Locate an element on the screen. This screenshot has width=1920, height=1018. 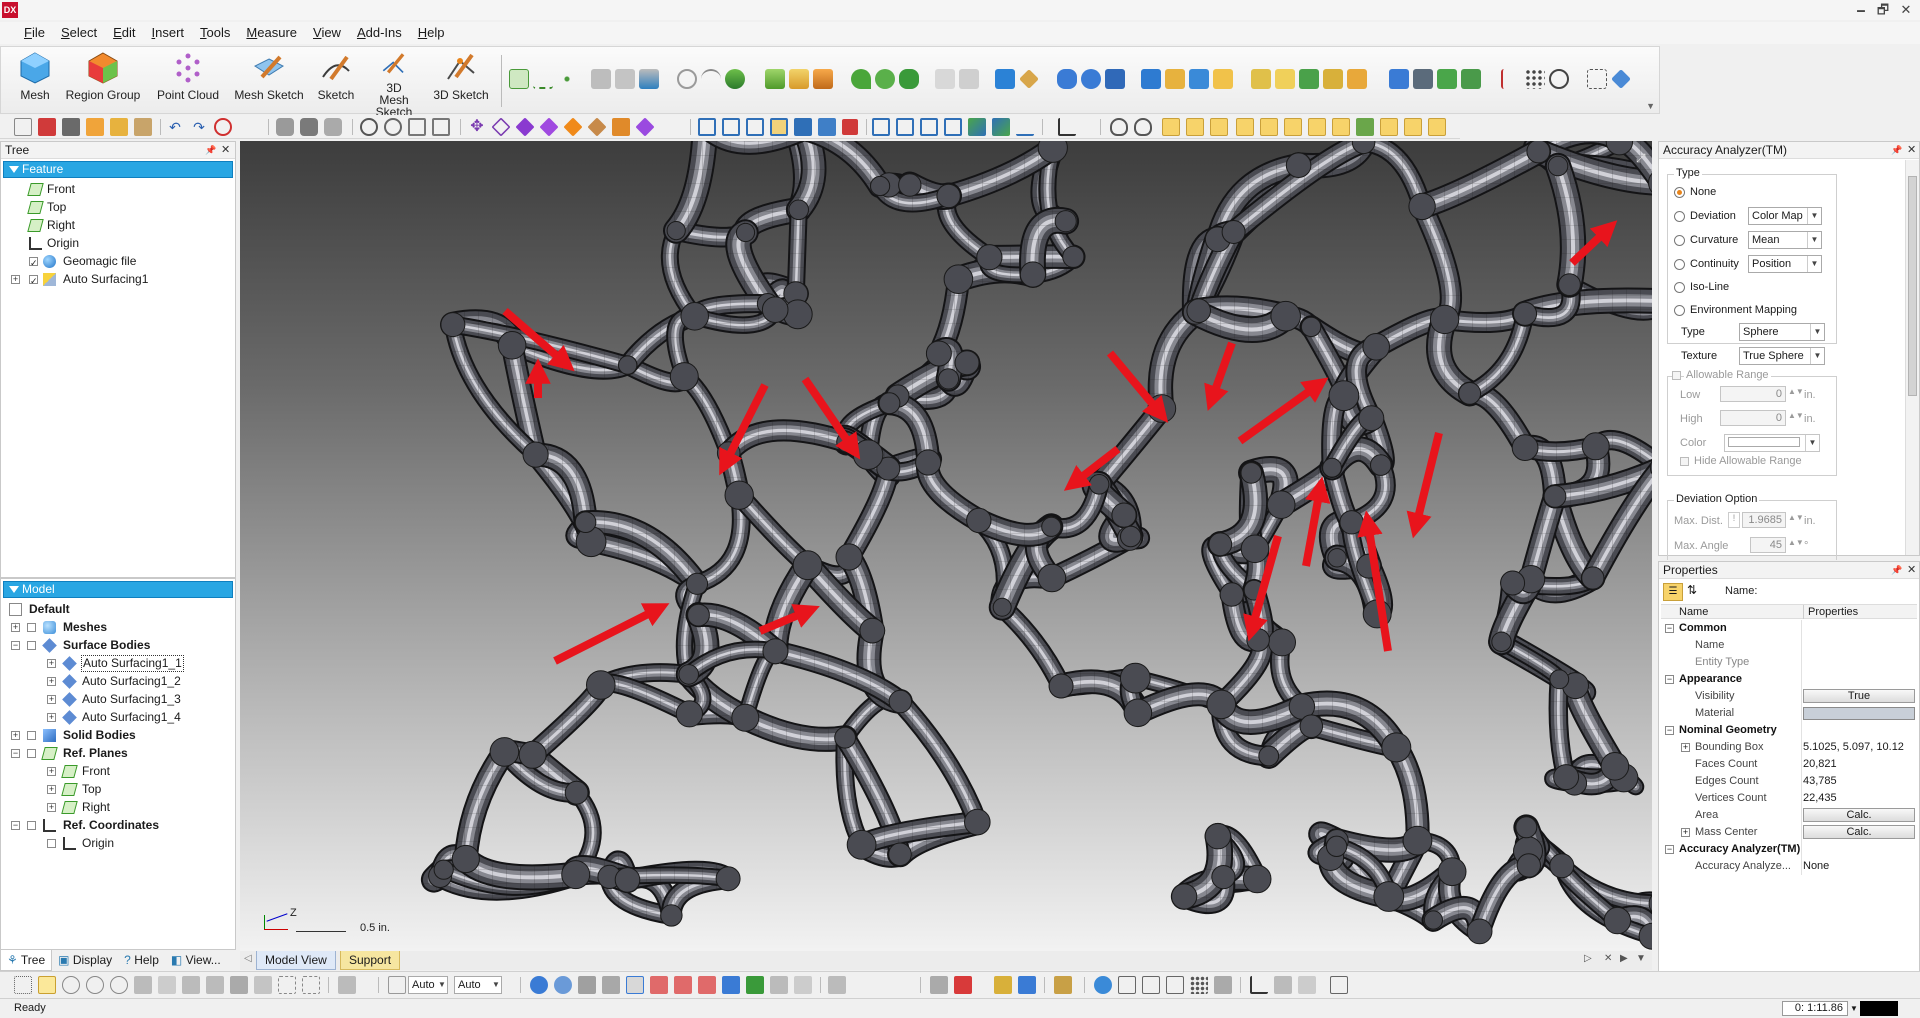
options-icon is located at coordinates (143, 127).